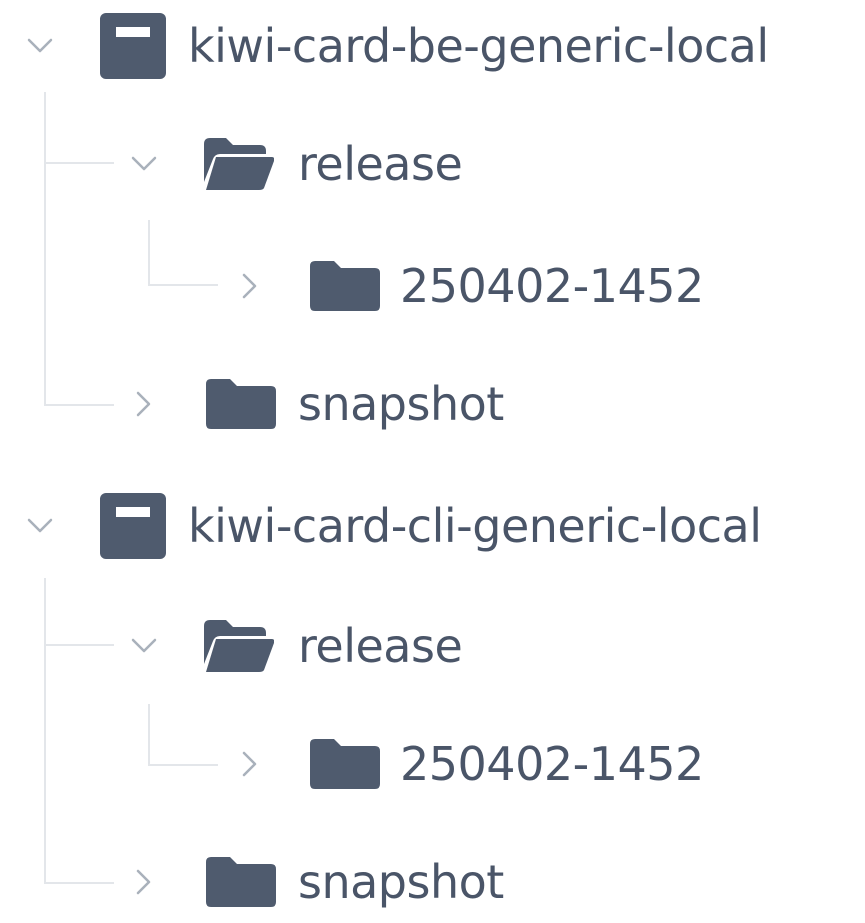 This screenshot has height=923, width=865. What do you see at coordinates (475, 526) in the screenshot?
I see `tree-node-label: kiwi-card-cli-generic-local` at bounding box center [475, 526].